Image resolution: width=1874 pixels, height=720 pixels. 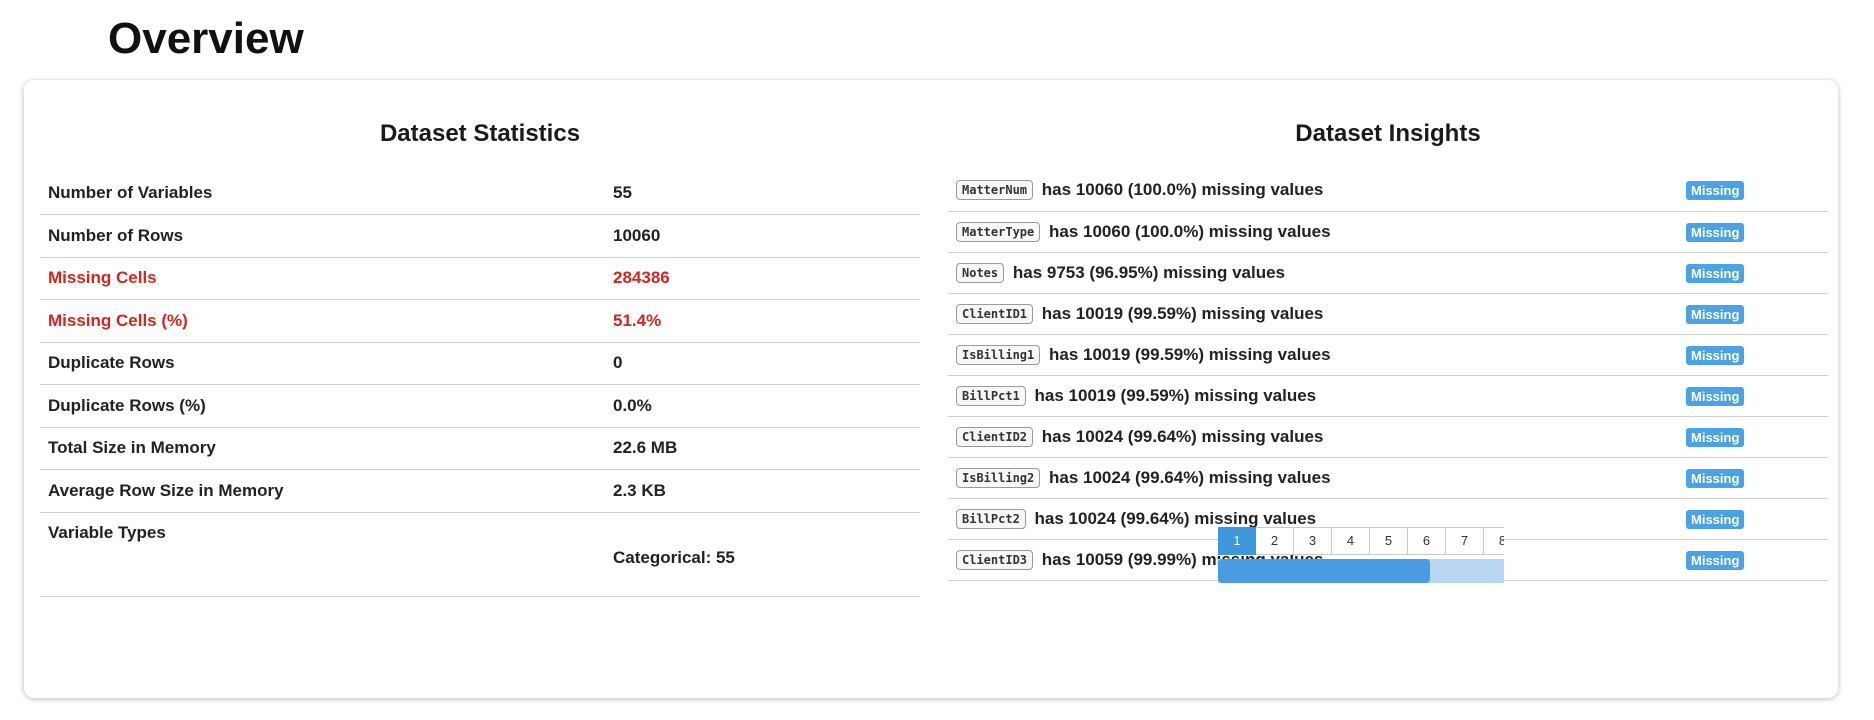 What do you see at coordinates (1494, 541) in the screenshot?
I see `page-button-8: 8` at bounding box center [1494, 541].